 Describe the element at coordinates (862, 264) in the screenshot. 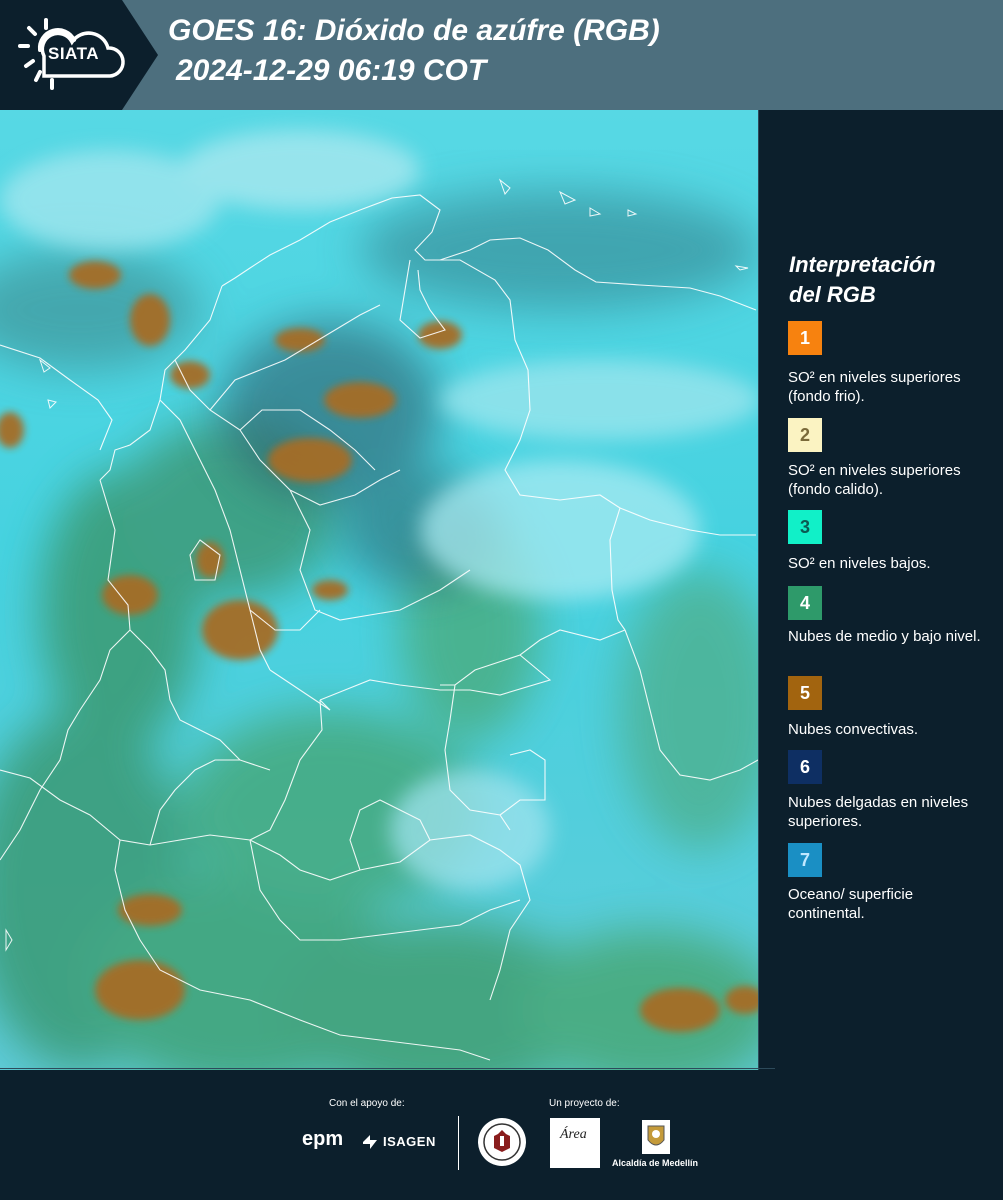

I see `legend-title-line1: Interpretación` at that location.